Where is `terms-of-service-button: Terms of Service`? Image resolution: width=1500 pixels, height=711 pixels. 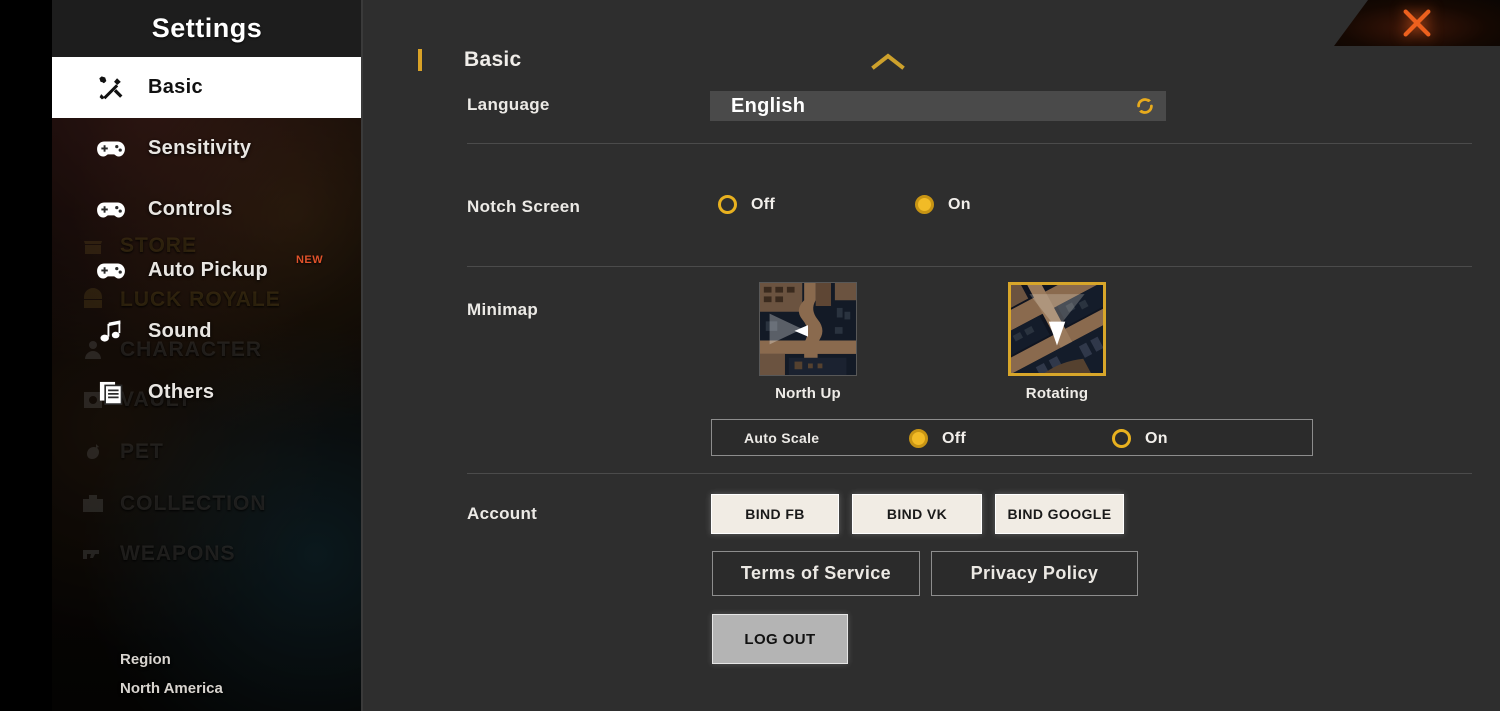
terms-of-service-button: Terms of Service is located at coordinates (816, 573).